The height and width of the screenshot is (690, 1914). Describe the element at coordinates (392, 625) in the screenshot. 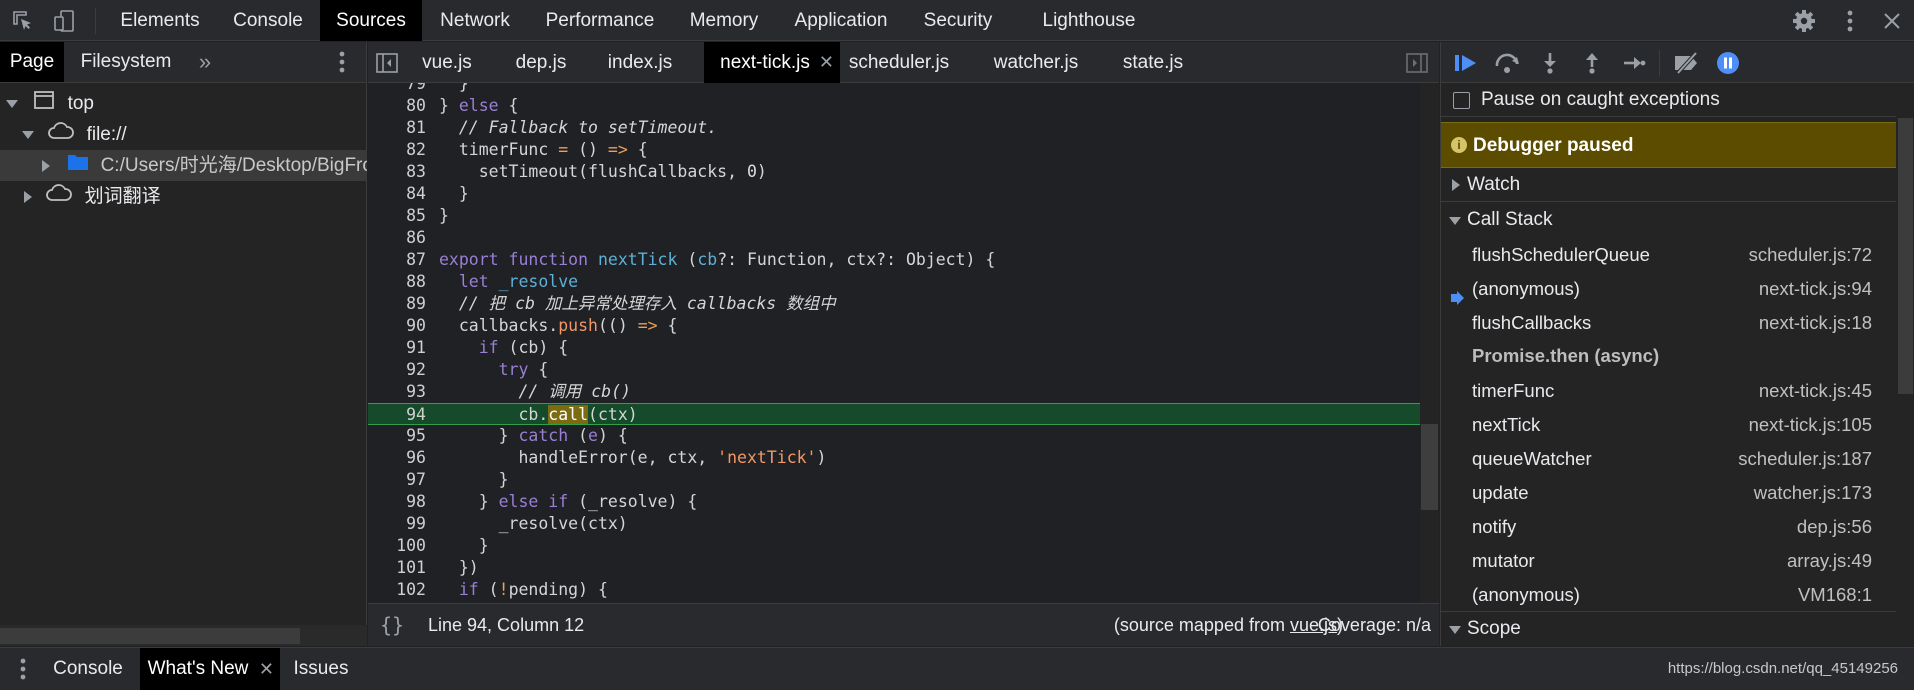

I see `pretty-print-icon: {}` at that location.